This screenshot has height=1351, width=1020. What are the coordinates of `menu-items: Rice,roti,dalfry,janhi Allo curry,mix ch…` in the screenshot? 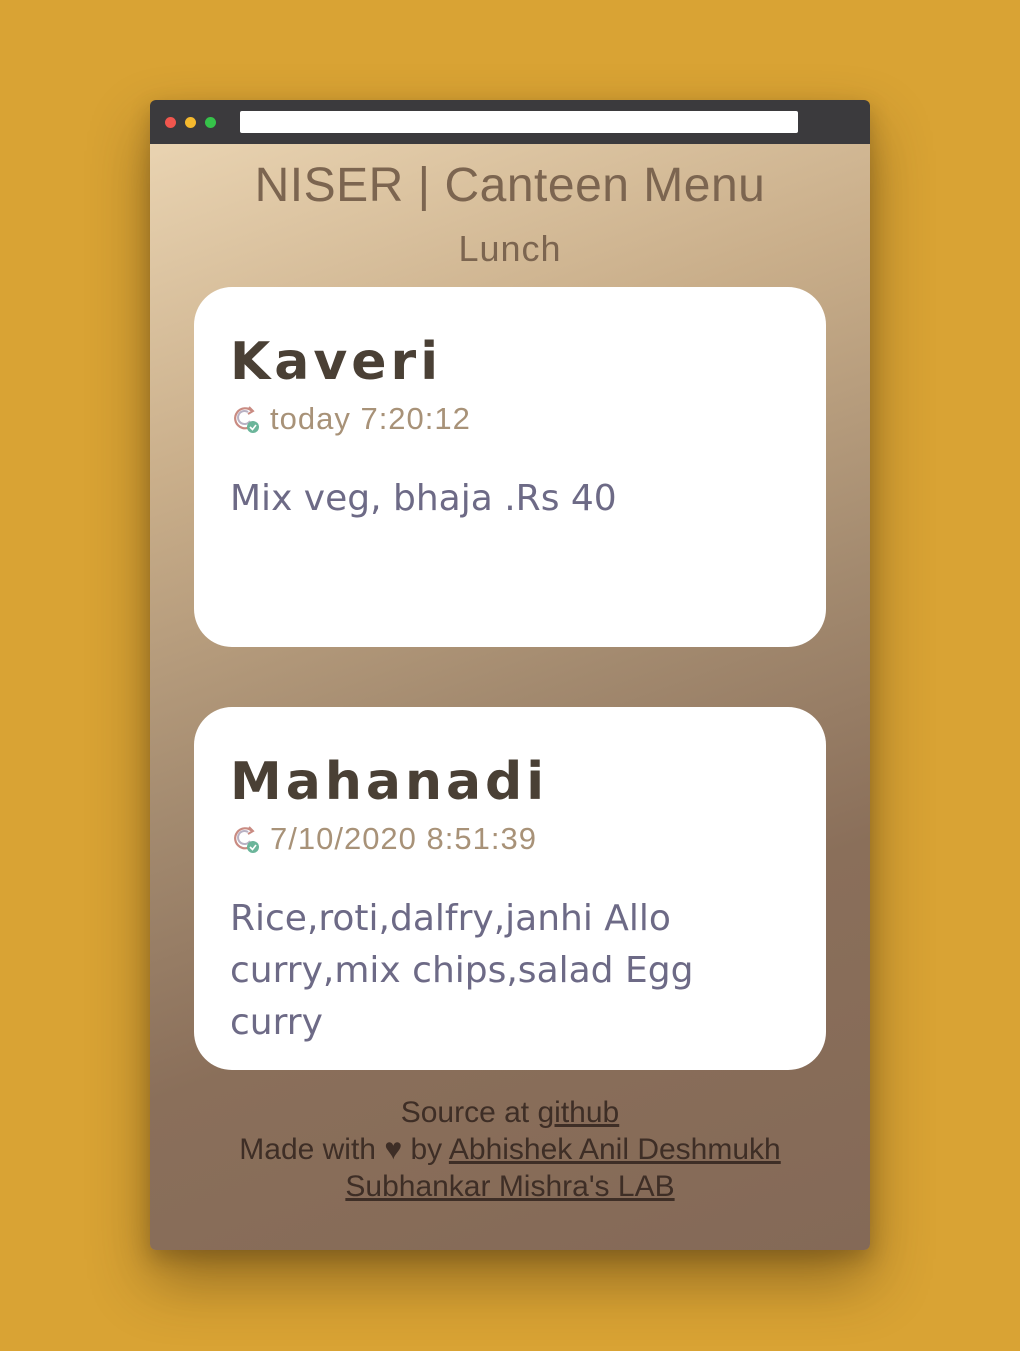 It's located at (462, 970).